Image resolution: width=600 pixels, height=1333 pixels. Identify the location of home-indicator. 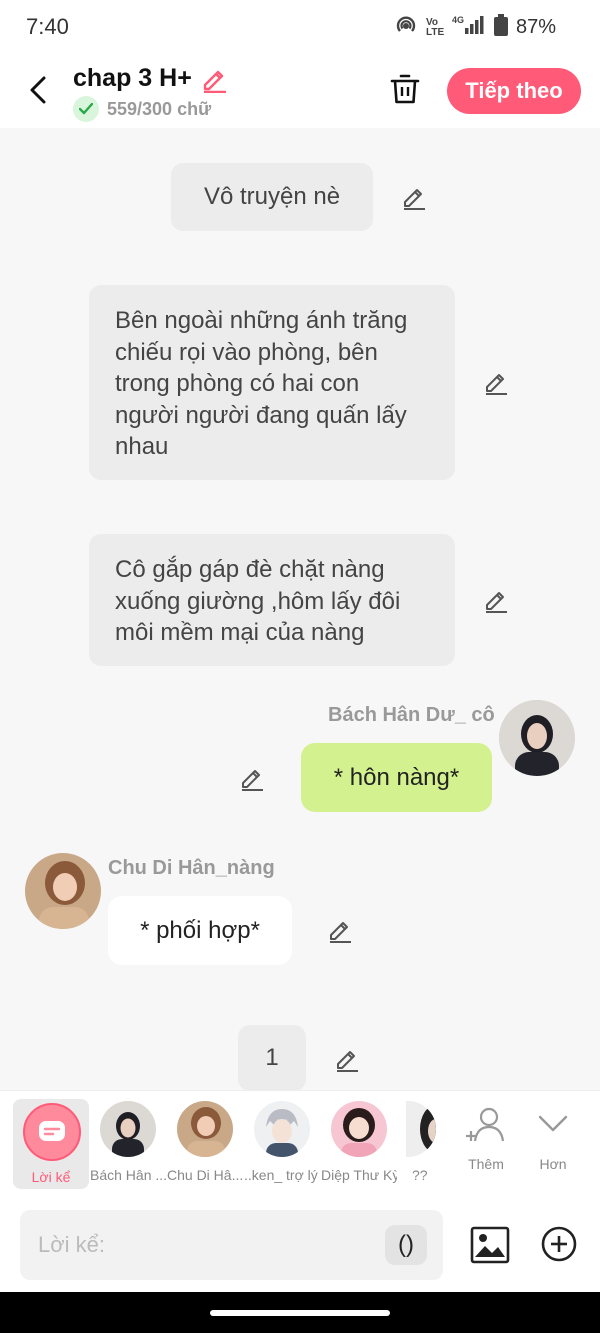
(300, 1313).